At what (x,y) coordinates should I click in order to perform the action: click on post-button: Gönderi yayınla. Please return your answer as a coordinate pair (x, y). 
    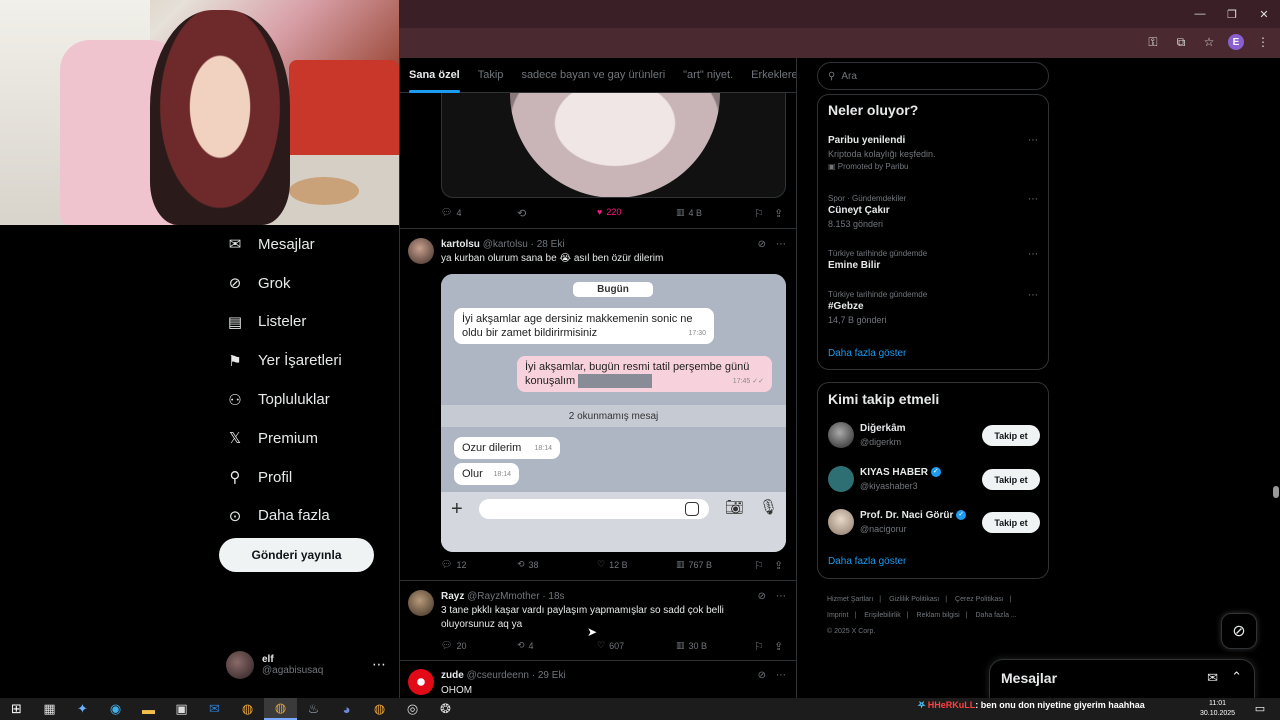
    Looking at the image, I should click on (296, 555).